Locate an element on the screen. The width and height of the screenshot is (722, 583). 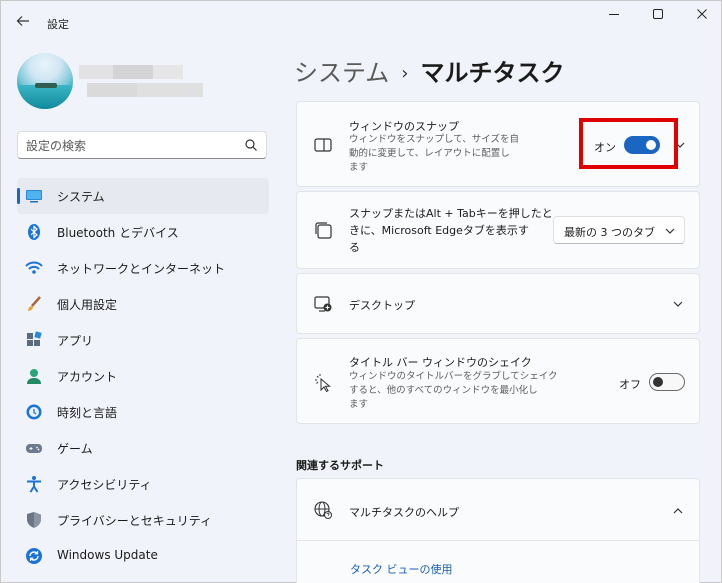
help-card: マルチタスクのヘルプ タスク ビューの使用 is located at coordinates (498, 530).